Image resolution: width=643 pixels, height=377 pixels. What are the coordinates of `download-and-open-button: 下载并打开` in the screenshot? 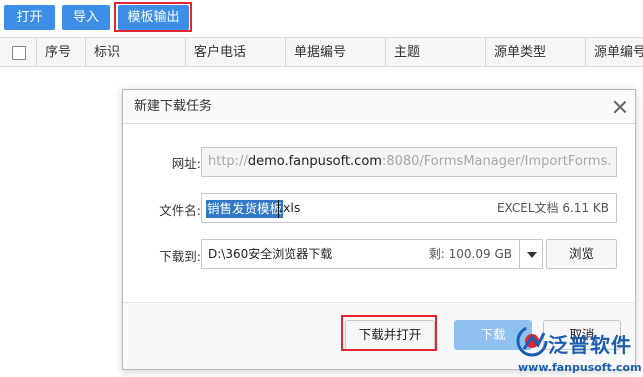 It's located at (390, 335).